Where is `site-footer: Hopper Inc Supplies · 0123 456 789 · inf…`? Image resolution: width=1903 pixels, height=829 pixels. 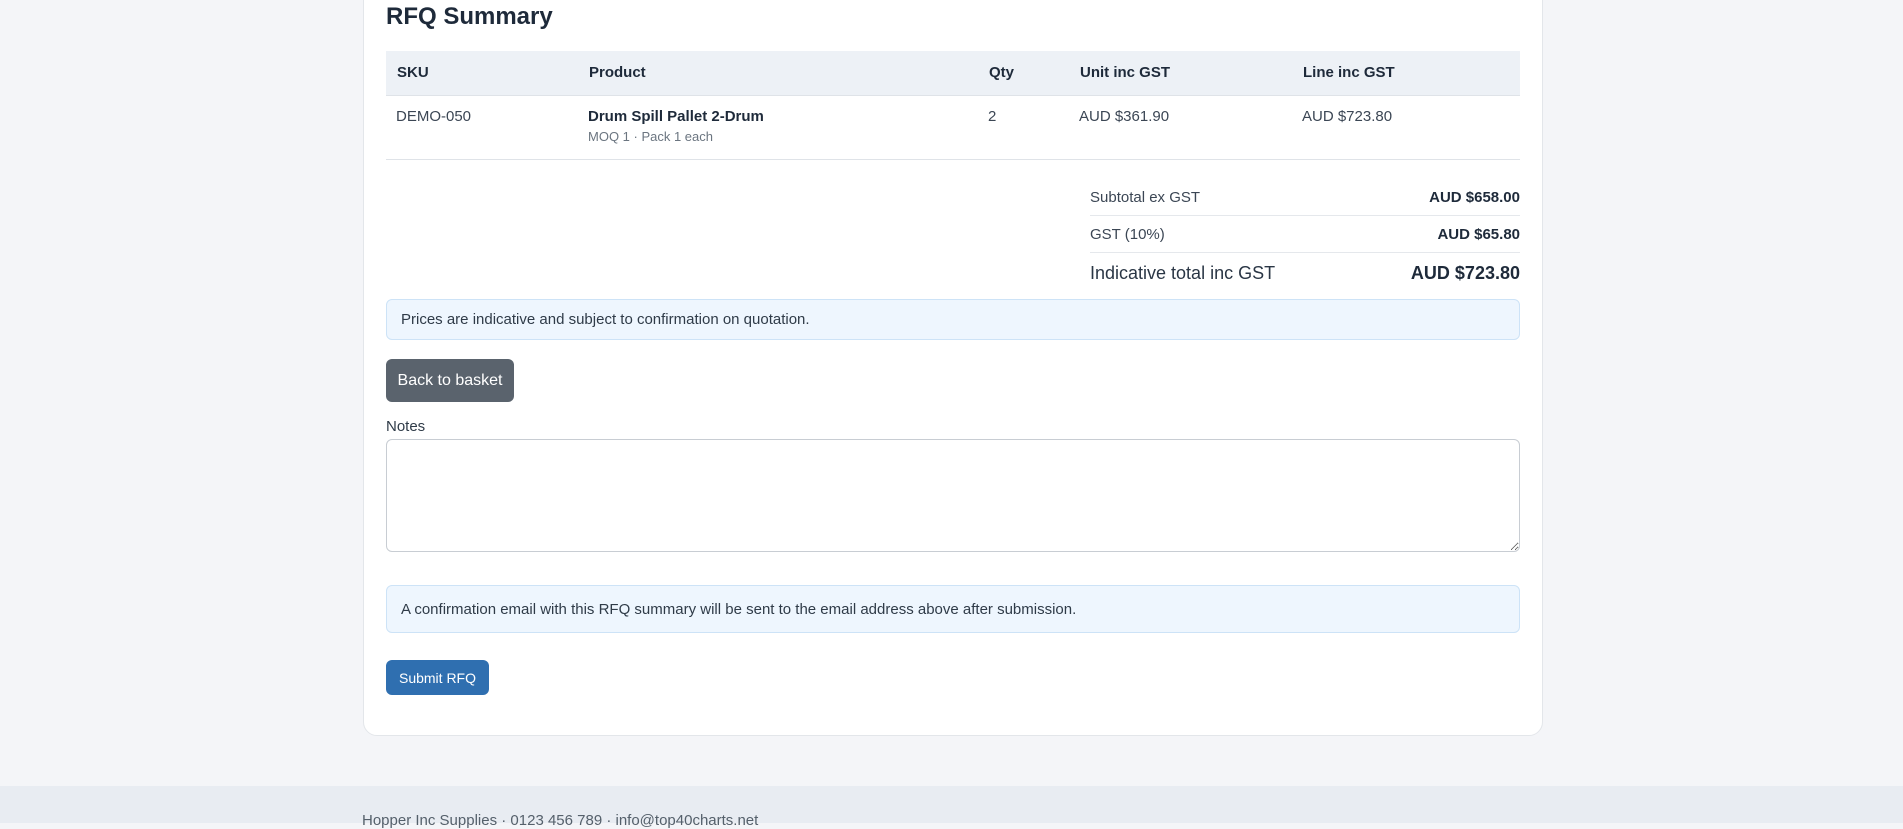 site-footer: Hopper Inc Supplies · 0123 456 789 · inf… is located at coordinates (951, 807).